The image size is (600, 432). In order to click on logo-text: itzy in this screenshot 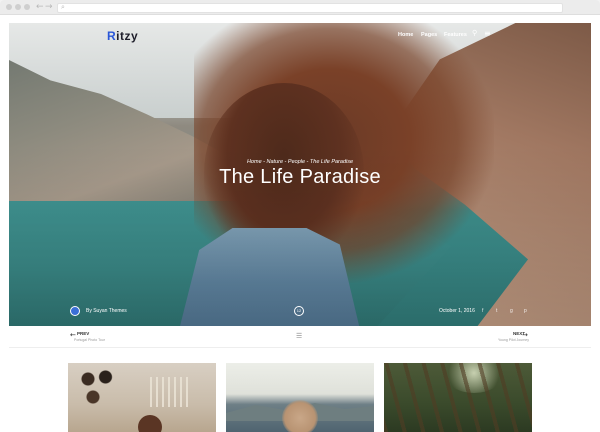, I will do `click(127, 36)`.